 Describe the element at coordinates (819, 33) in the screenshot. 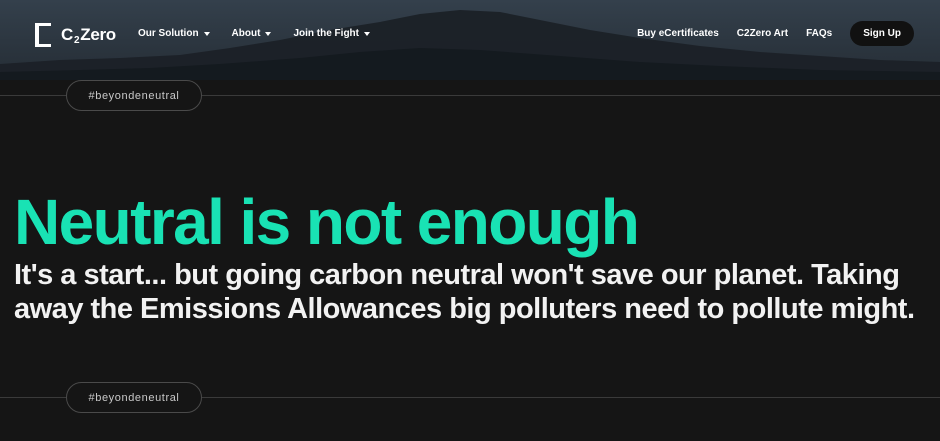

I see `nav-faqs: FAQs` at that location.